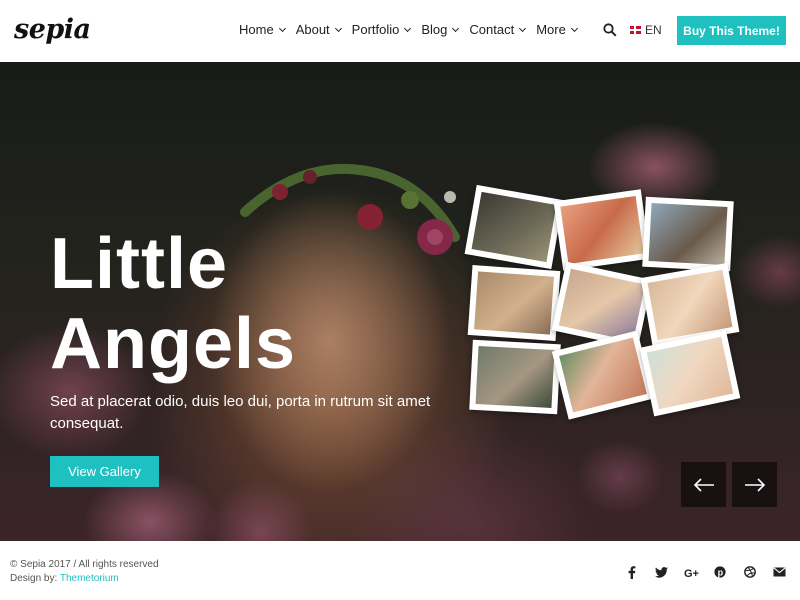 The width and height of the screenshot is (800, 600). What do you see at coordinates (104, 471) in the screenshot?
I see `view-gallery-button: View Gallery` at bounding box center [104, 471].